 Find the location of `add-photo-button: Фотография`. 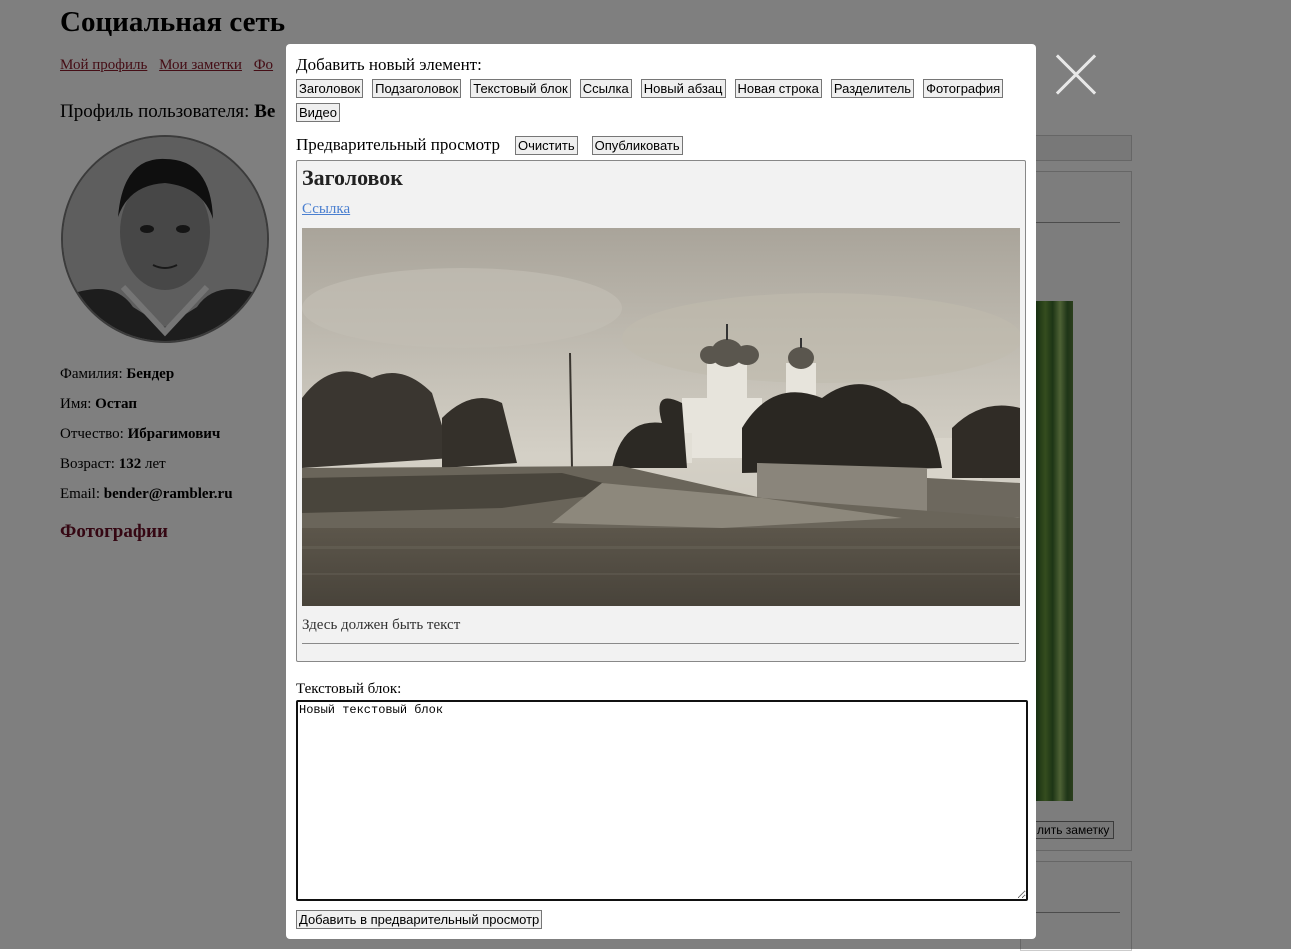

add-photo-button: Фотография is located at coordinates (963, 88).